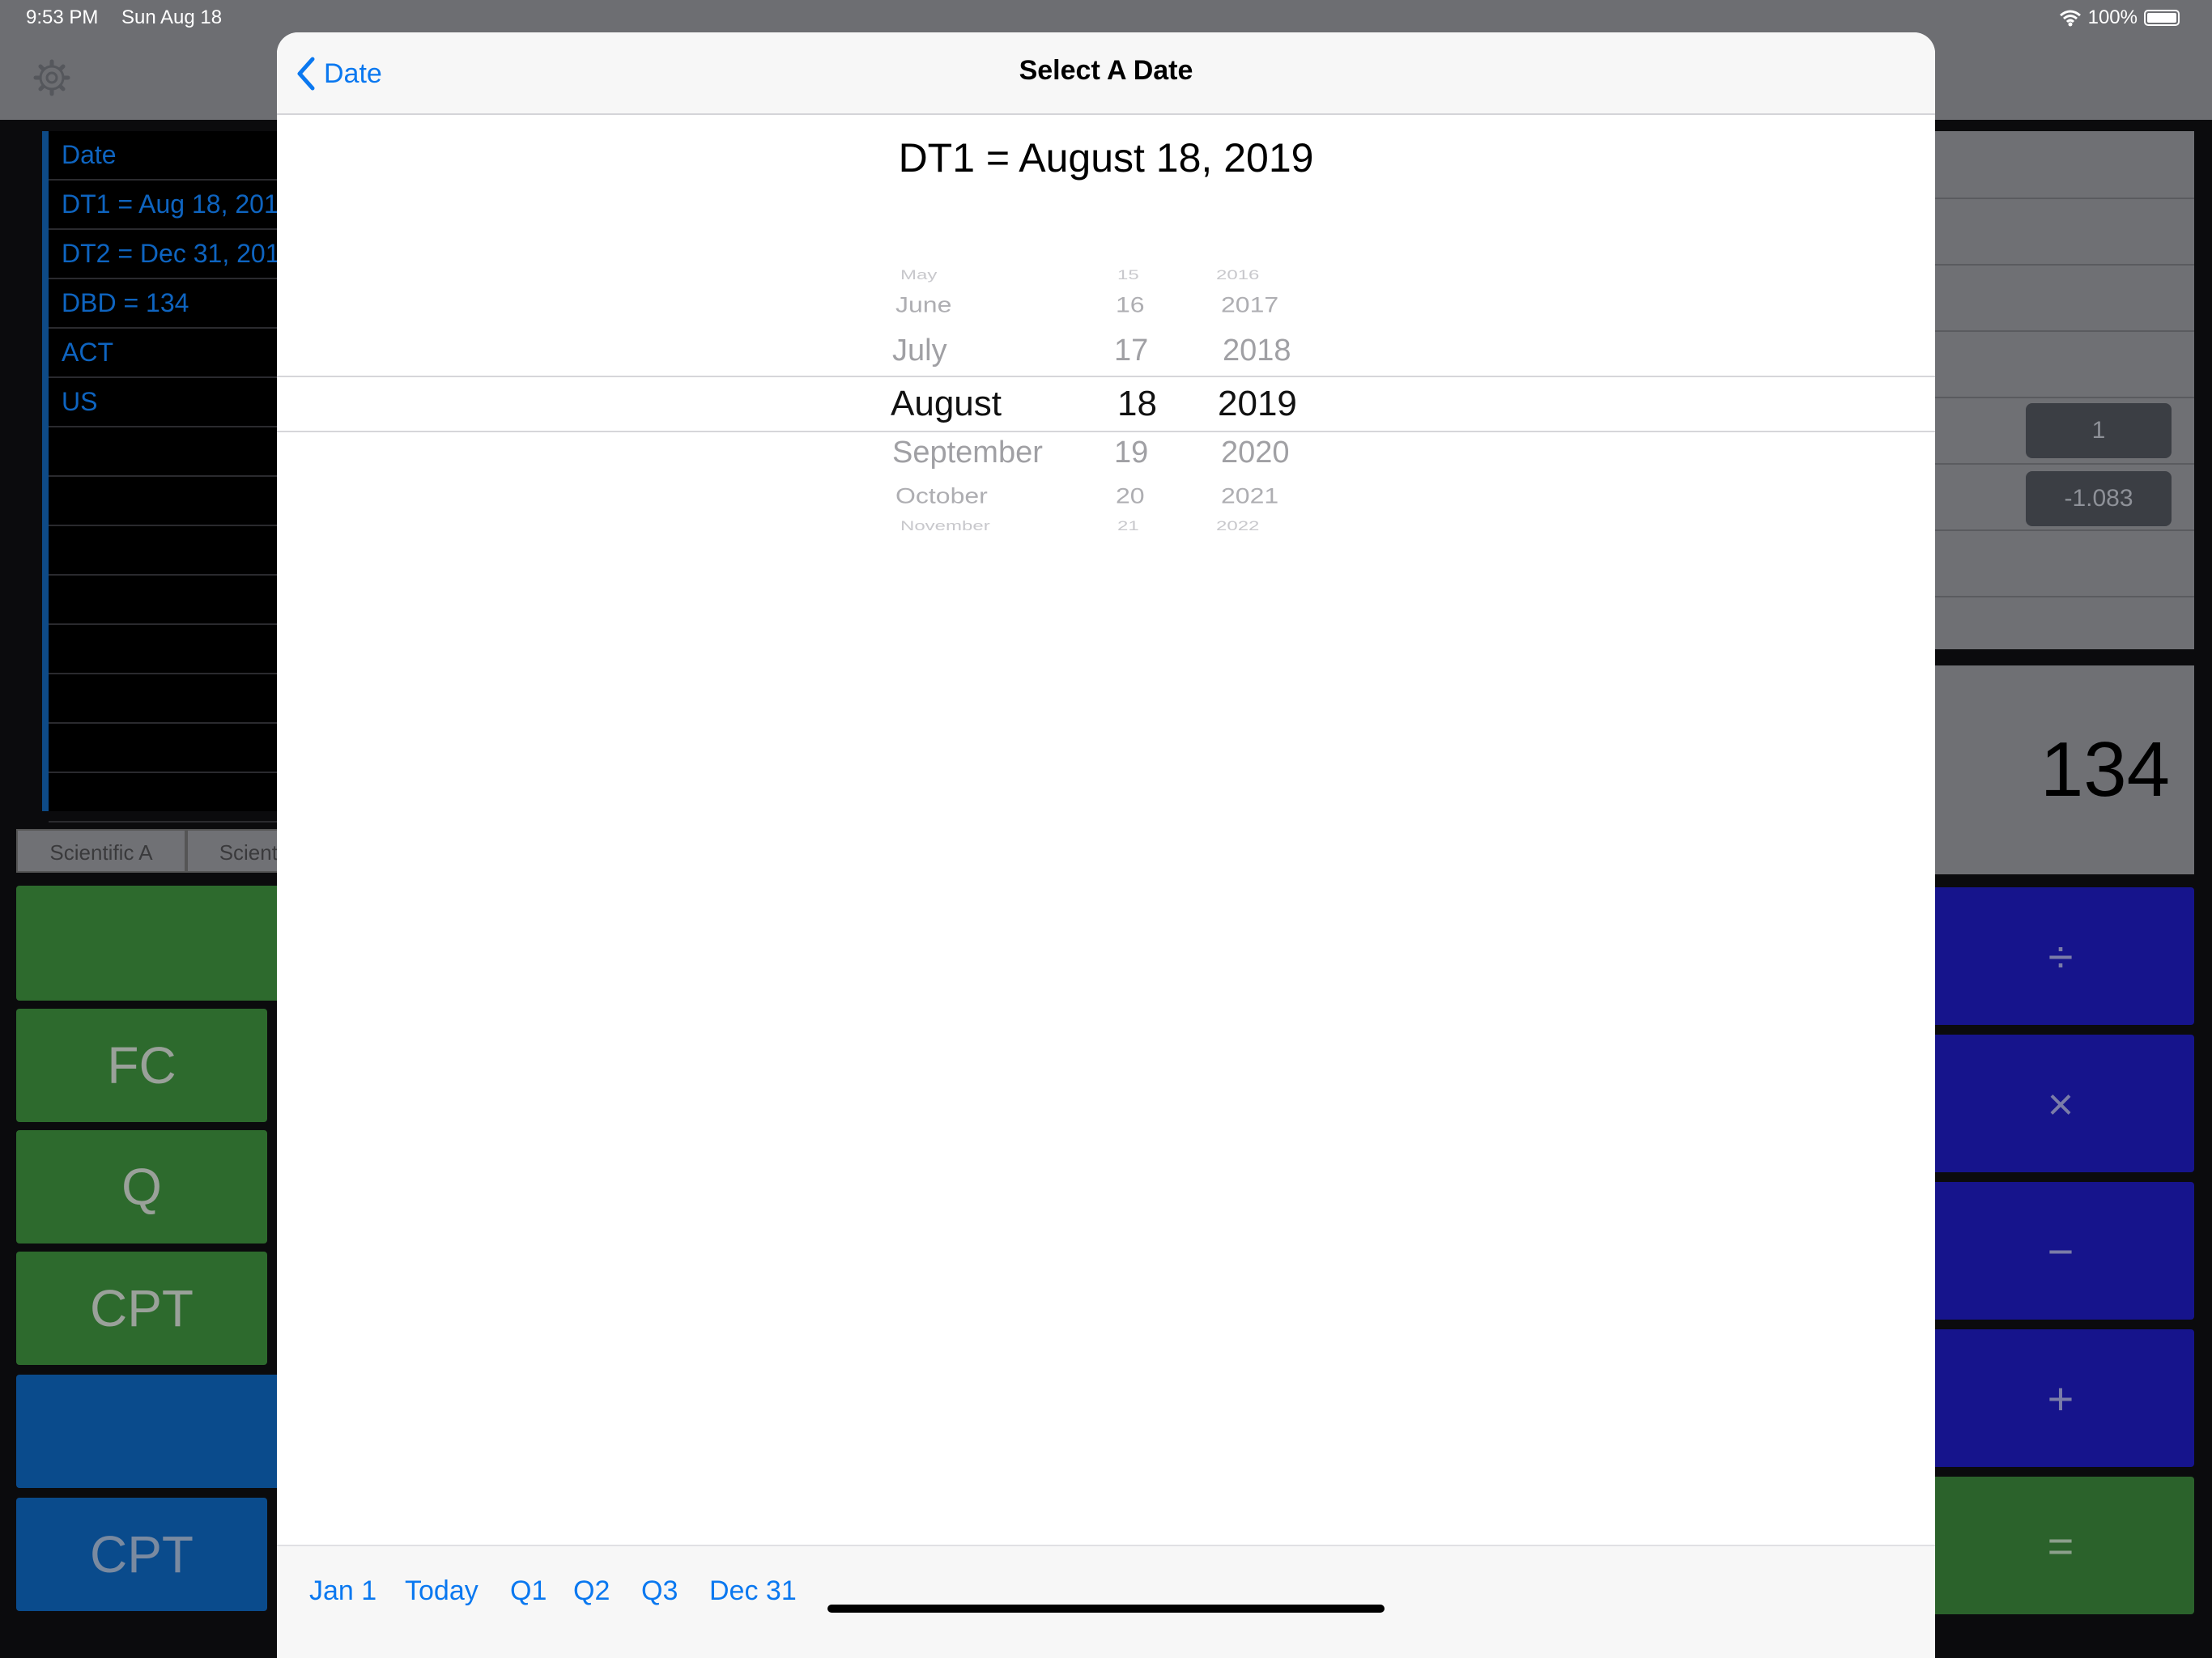  What do you see at coordinates (1128, 275) in the screenshot?
I see `picker-day: 15` at bounding box center [1128, 275].